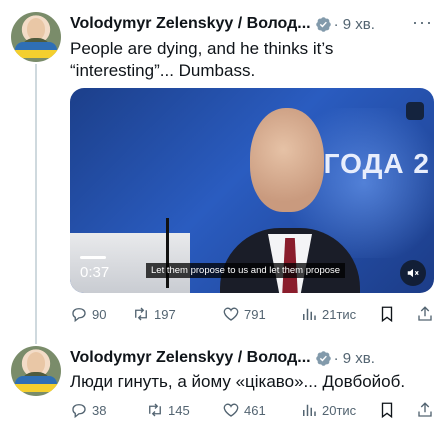 The height and width of the screenshot is (428, 445). I want to click on views-count: 21тис, so click(339, 314).